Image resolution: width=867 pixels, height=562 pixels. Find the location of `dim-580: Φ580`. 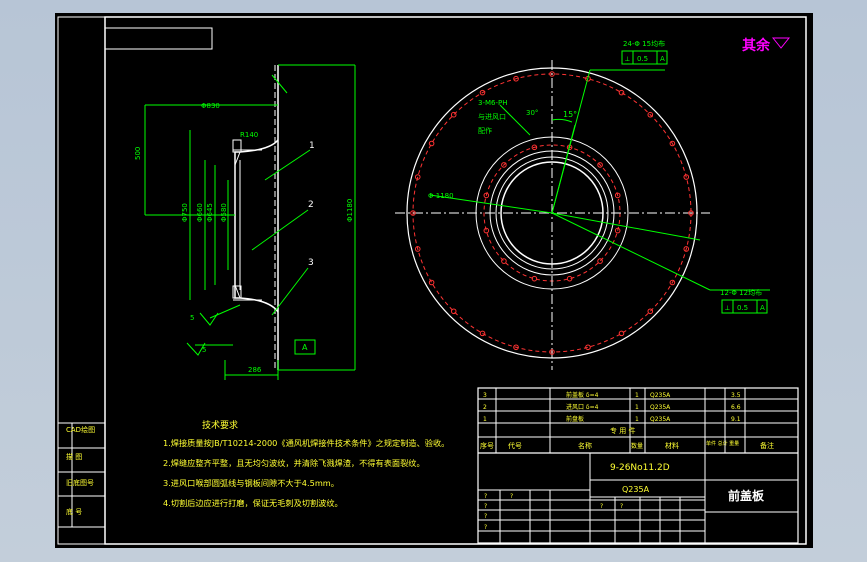

dim-580: Φ580 is located at coordinates (224, 212).